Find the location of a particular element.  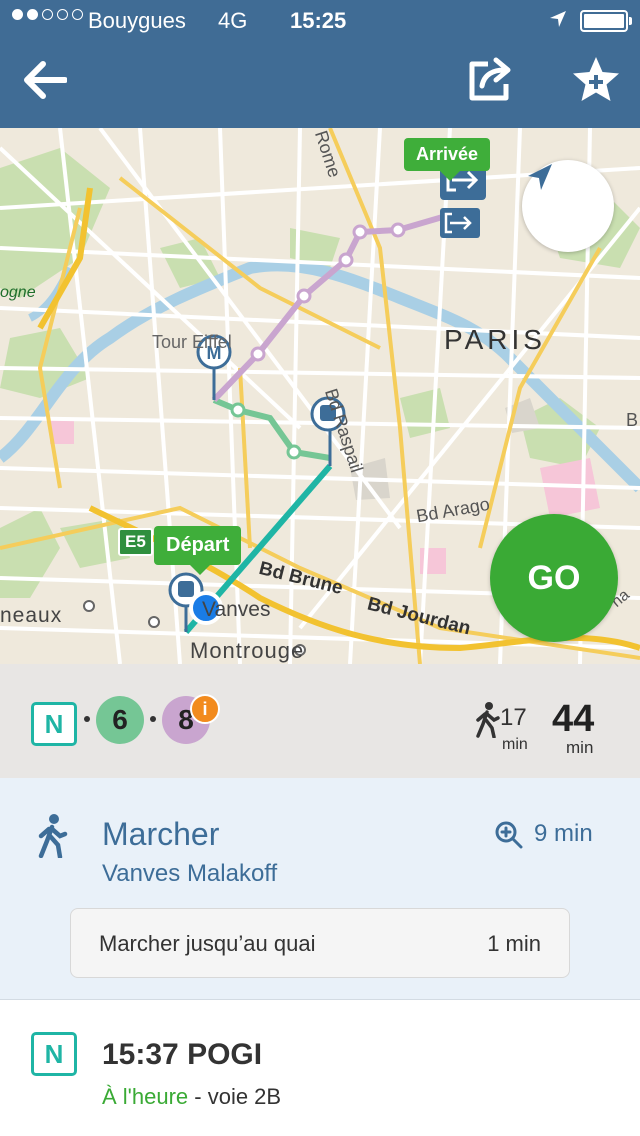

signal-strength is located at coordinates (47, 14).